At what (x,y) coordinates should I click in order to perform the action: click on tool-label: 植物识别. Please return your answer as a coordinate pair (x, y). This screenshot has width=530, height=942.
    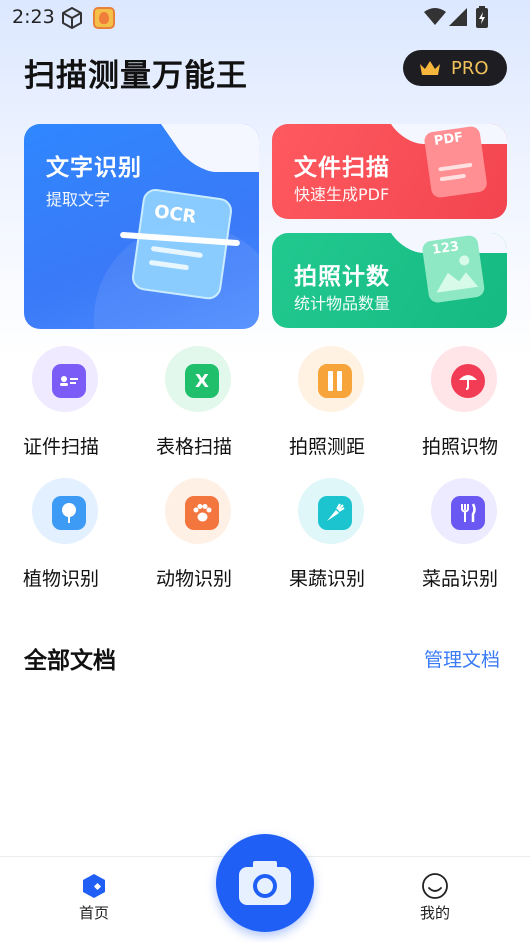
    Looking at the image, I should click on (60, 579).